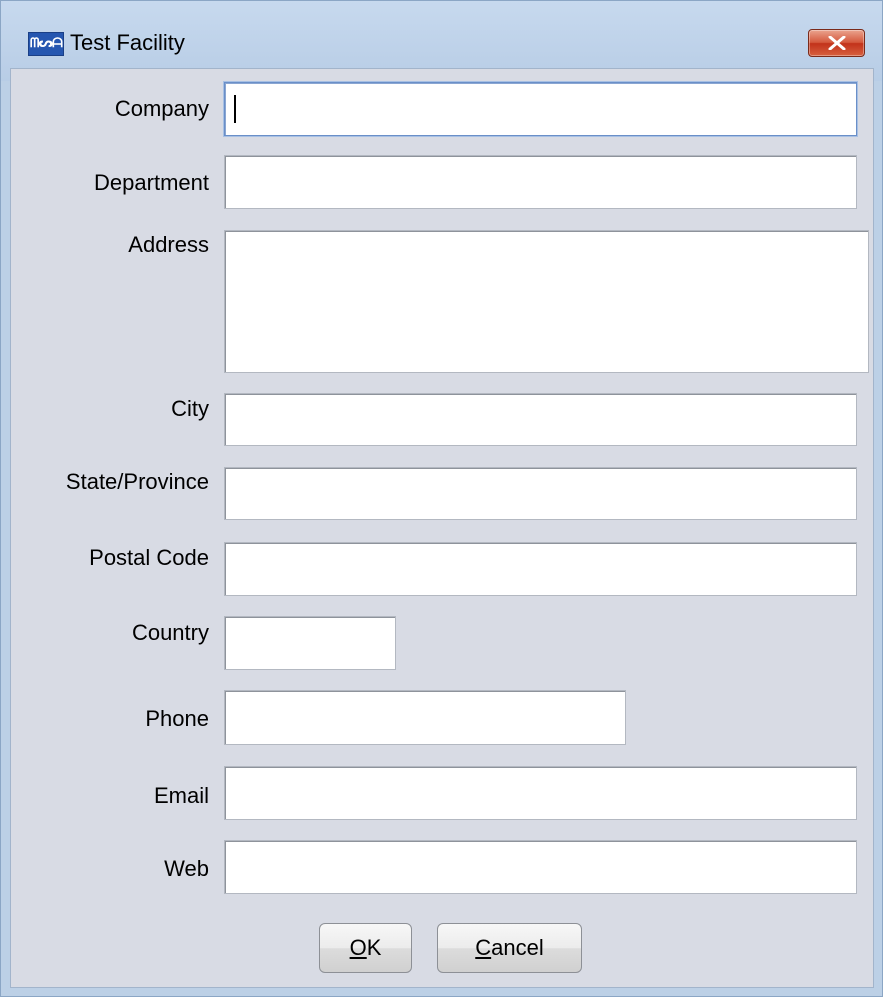  I want to click on country-field, so click(310, 643).